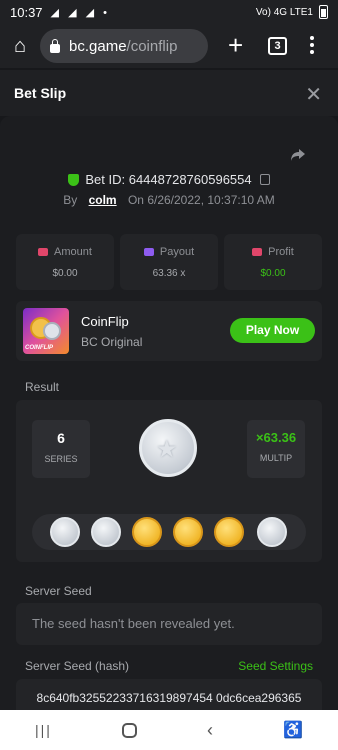 The image size is (338, 750). What do you see at coordinates (211, 200) in the screenshot?
I see `bet-date: 6/26/2022, 10:37:10 AM` at bounding box center [211, 200].